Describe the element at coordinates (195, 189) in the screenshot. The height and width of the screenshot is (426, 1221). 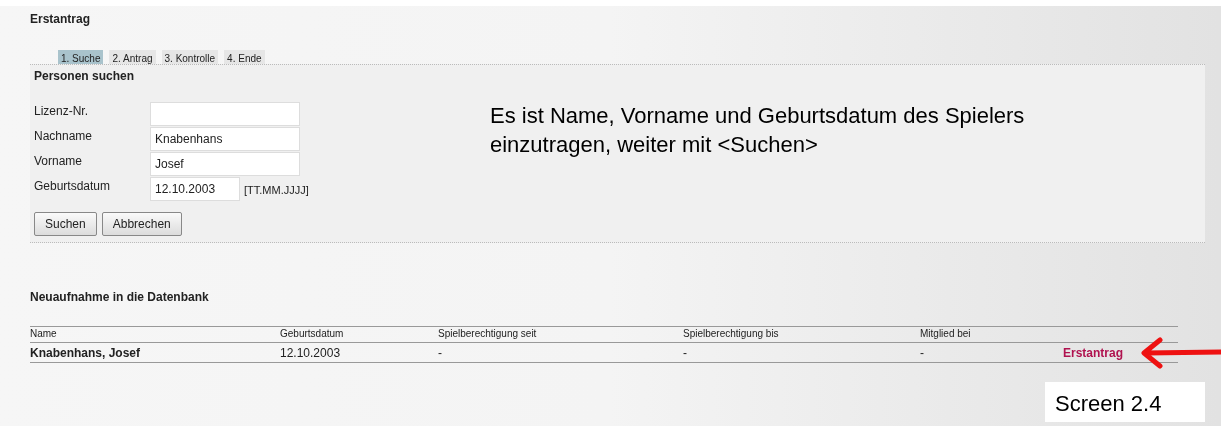
I see `text-field: 12.10.2003` at that location.